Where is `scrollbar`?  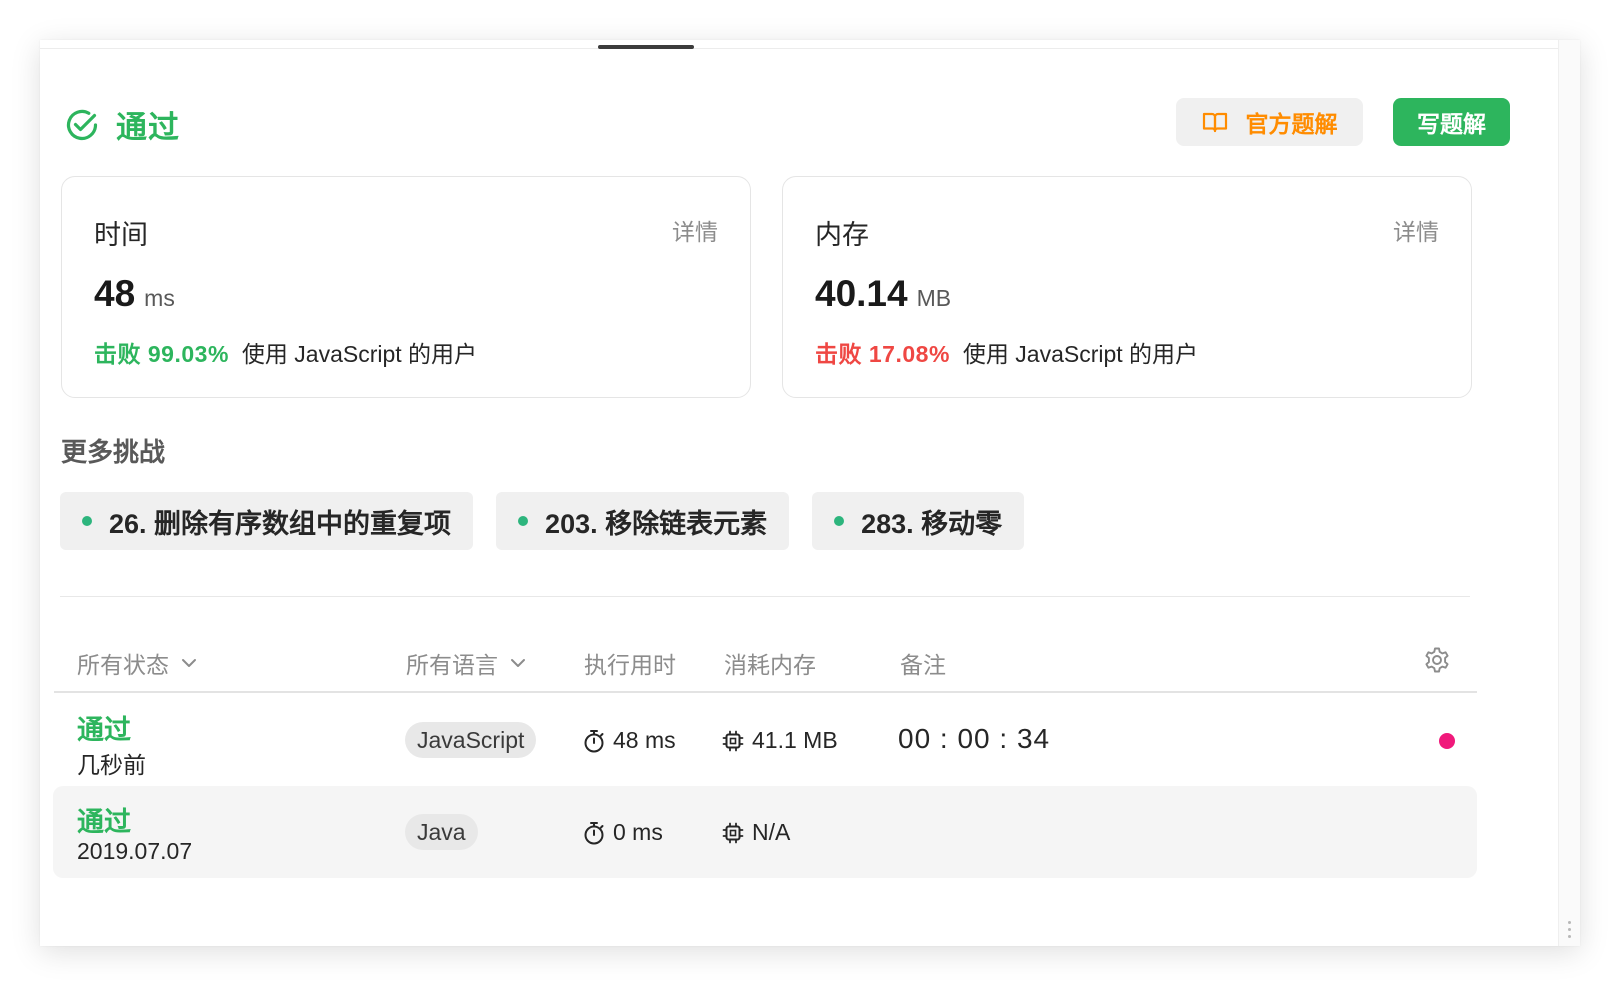
scrollbar is located at coordinates (1569, 493).